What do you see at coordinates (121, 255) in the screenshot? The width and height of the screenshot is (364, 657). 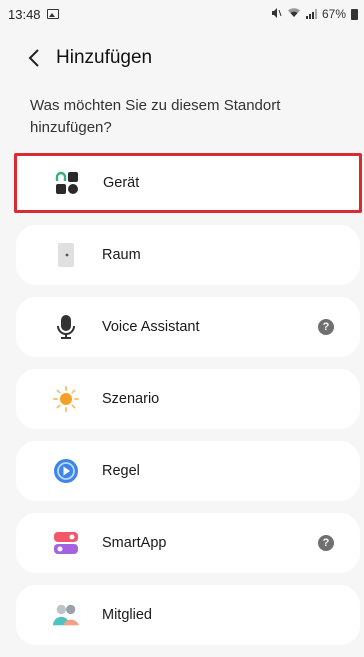 I see `option-label: Raum` at bounding box center [121, 255].